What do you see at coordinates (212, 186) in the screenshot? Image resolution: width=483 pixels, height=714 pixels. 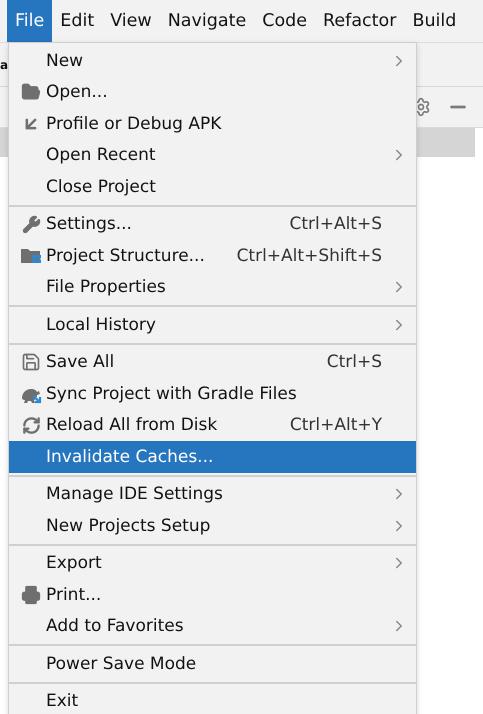 I see `menu-item: Close Project` at bounding box center [212, 186].